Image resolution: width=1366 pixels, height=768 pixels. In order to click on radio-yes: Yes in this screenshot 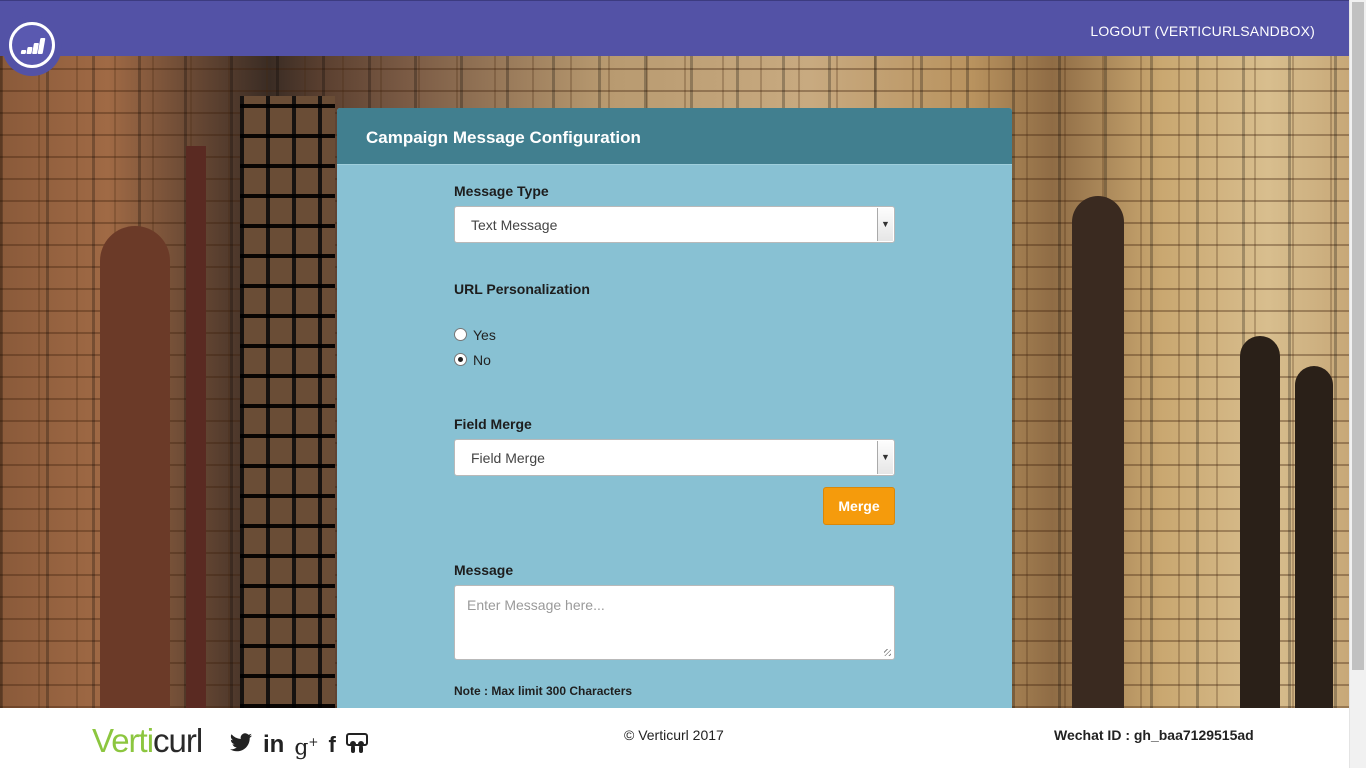, I will do `click(475, 339)`.